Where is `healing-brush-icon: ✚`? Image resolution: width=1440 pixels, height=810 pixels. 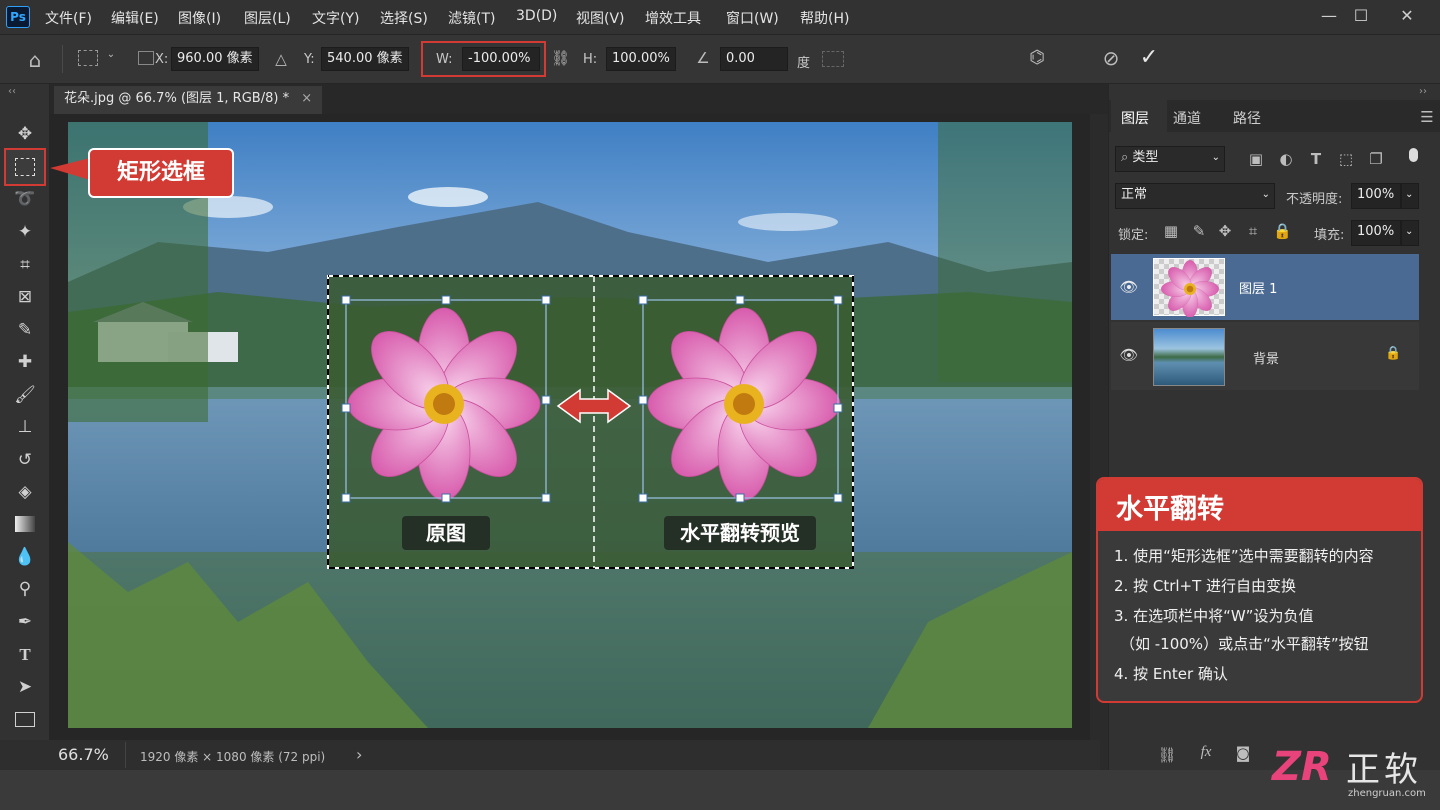 healing-brush-icon: ✚ is located at coordinates (25, 362).